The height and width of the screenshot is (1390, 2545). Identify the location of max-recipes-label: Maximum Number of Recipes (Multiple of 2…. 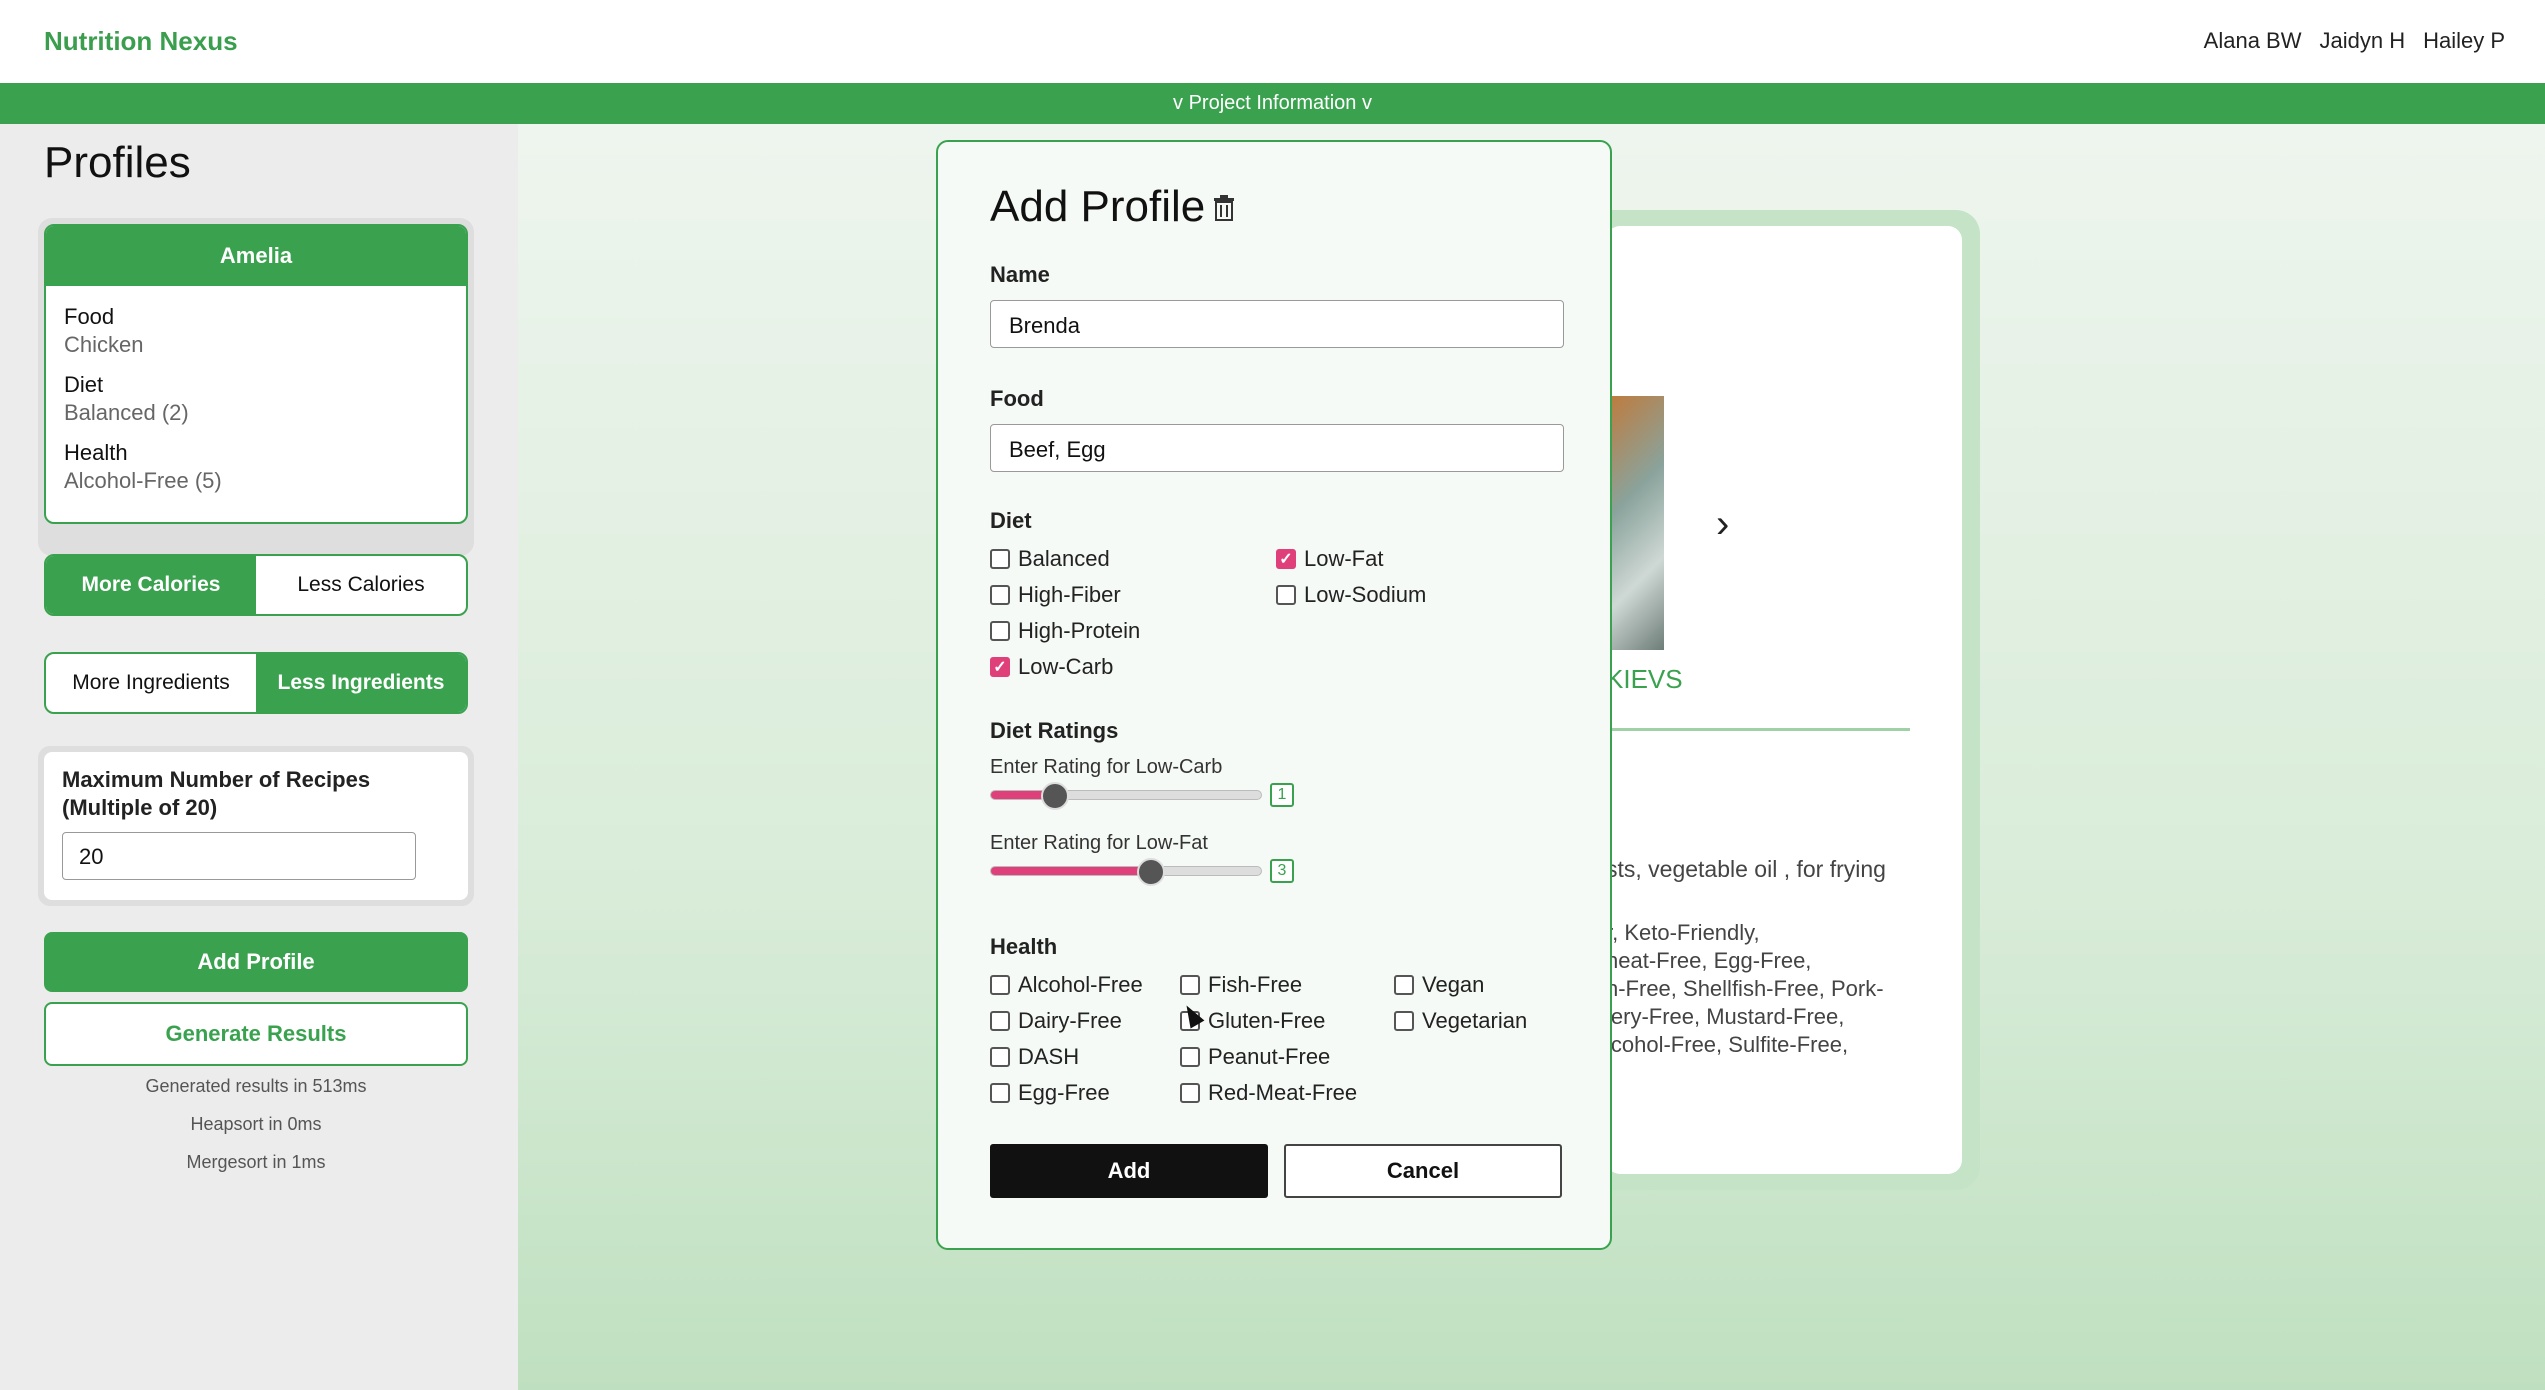
(216, 793).